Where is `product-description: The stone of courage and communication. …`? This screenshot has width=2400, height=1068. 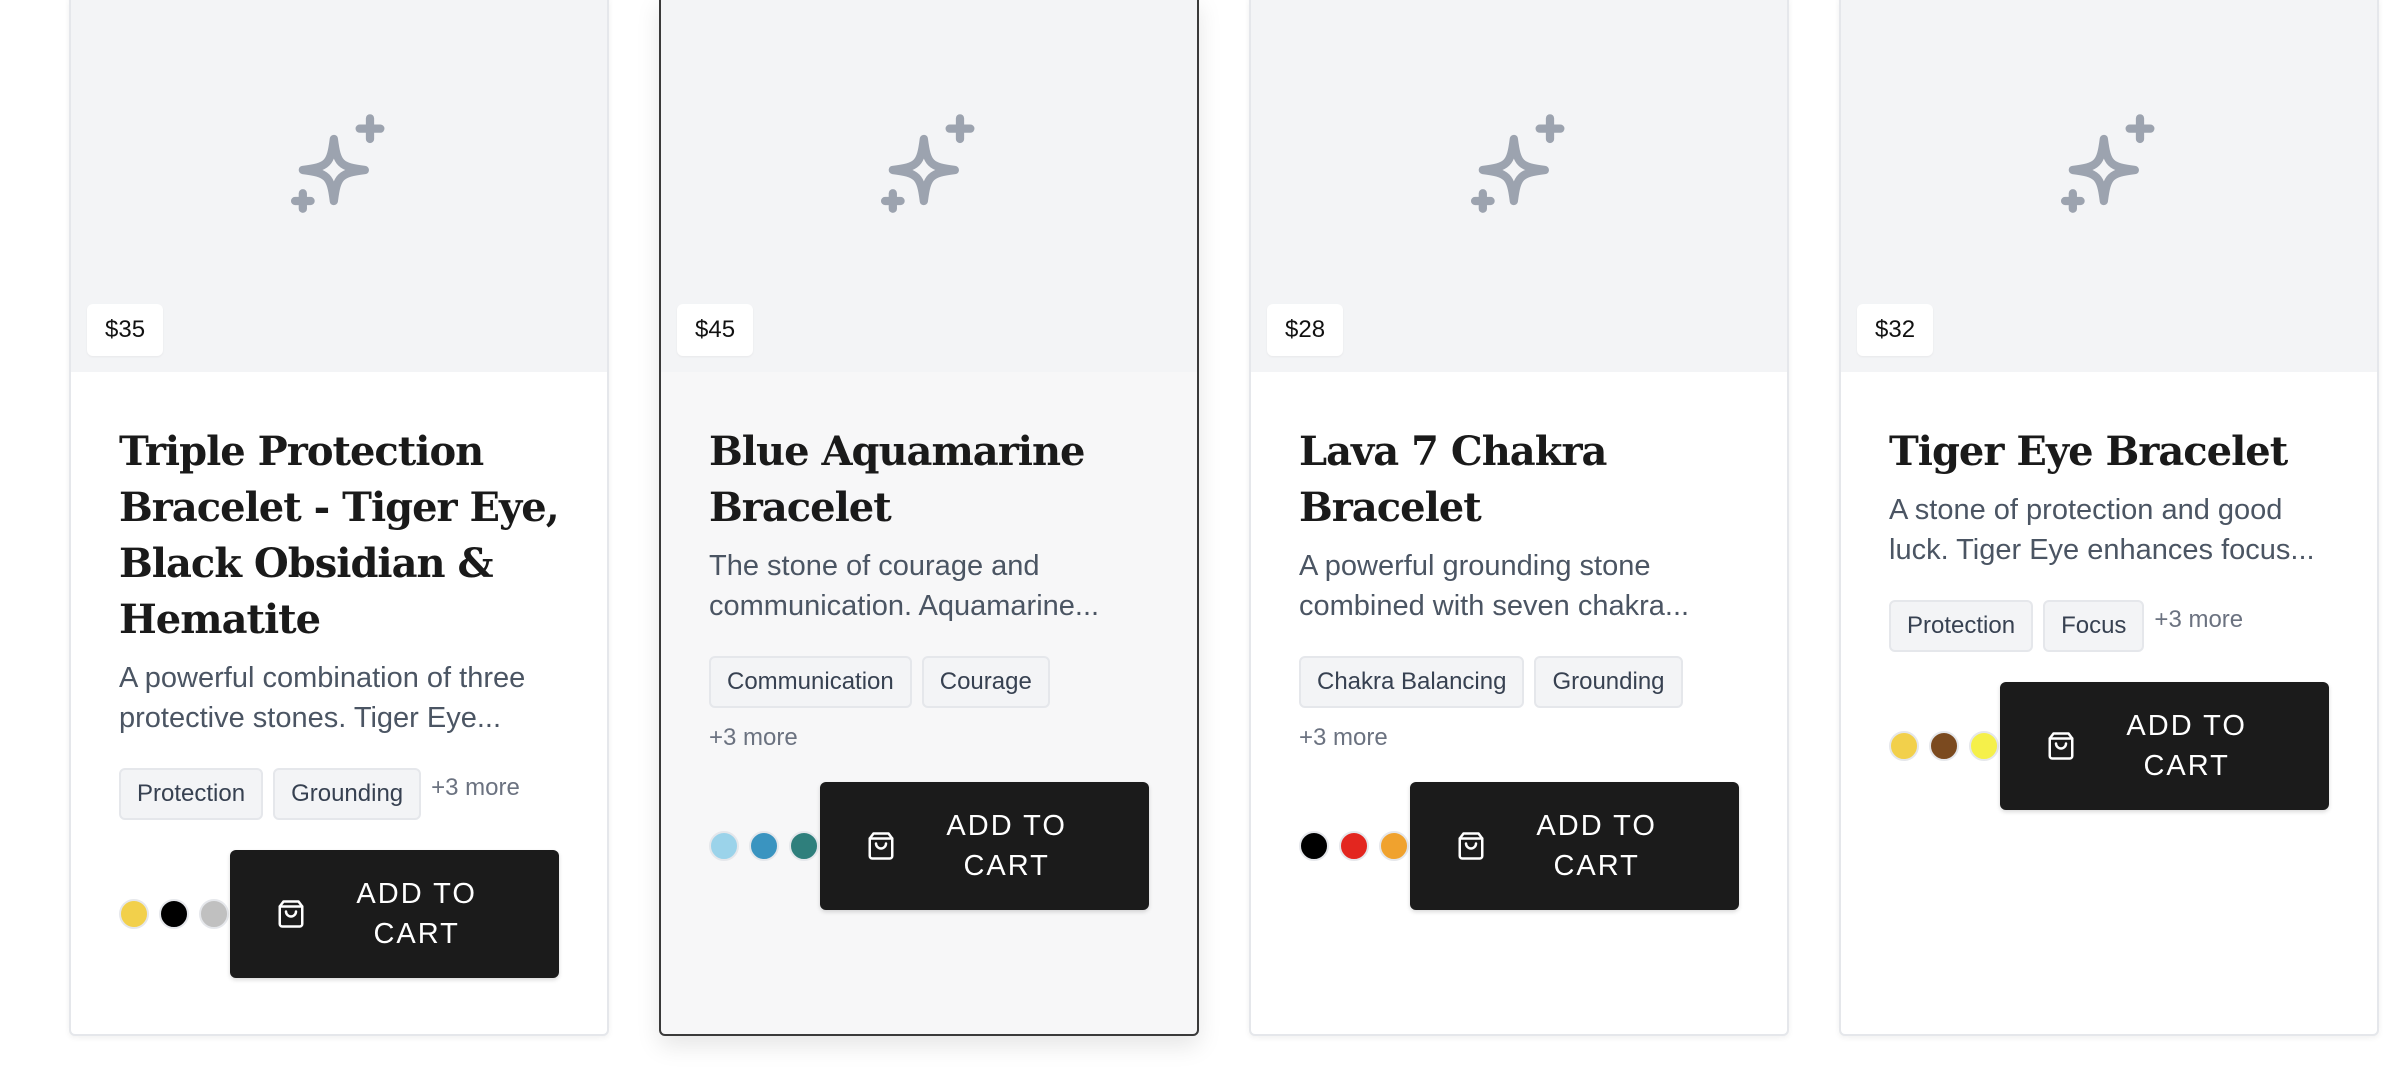
product-description: The stone of courage and communication. … is located at coordinates (904, 586).